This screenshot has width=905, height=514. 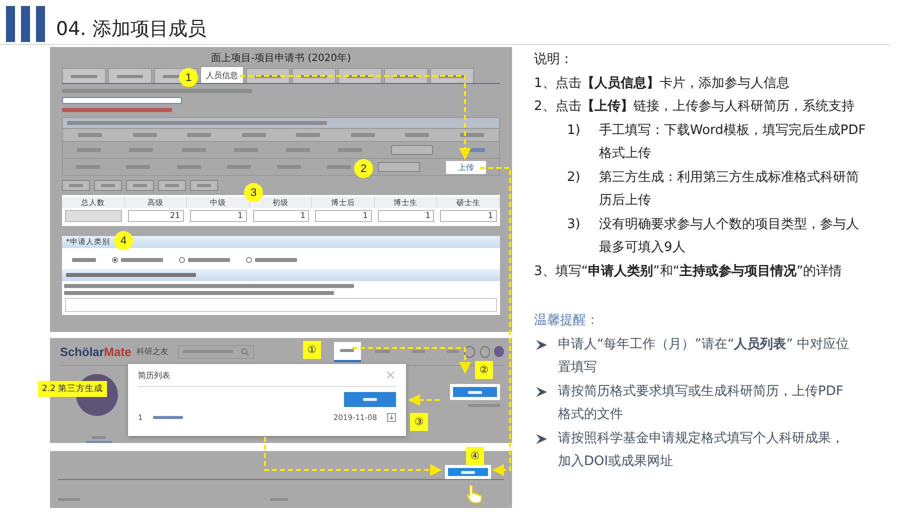 What do you see at coordinates (466, 167) in the screenshot?
I see `upload-link: 上传` at bounding box center [466, 167].